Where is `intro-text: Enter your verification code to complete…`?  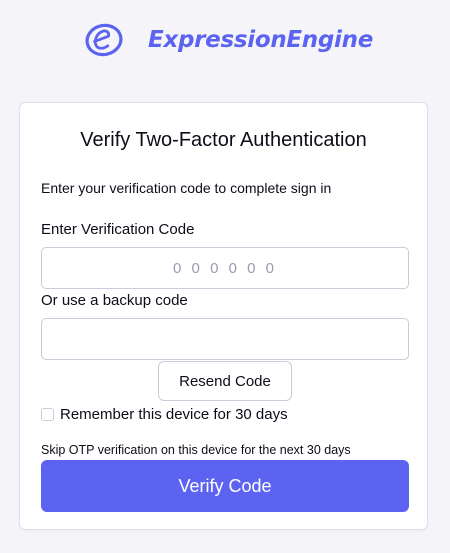
intro-text: Enter your verification code to complete… is located at coordinates (186, 188).